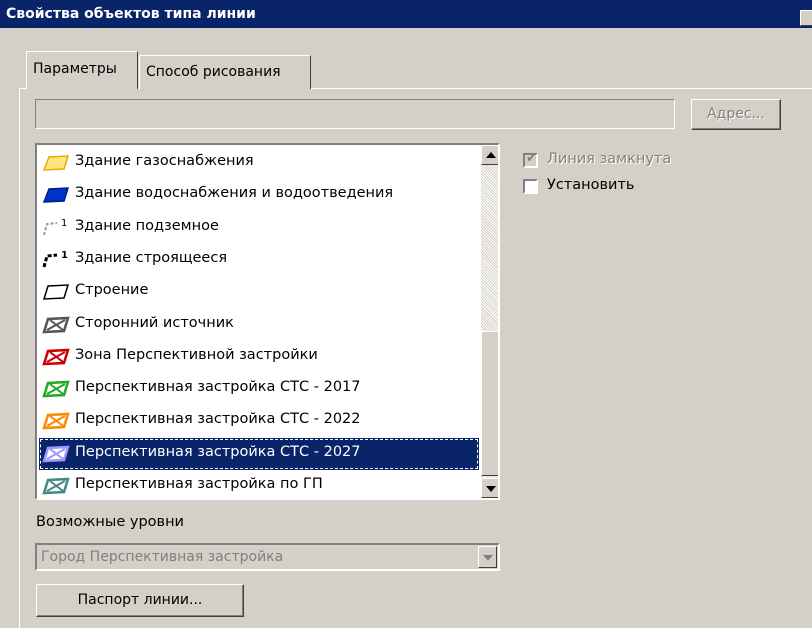 This screenshot has height=628, width=812. What do you see at coordinates (75, 69) in the screenshot?
I see `tab-parameters-label: Параметры` at bounding box center [75, 69].